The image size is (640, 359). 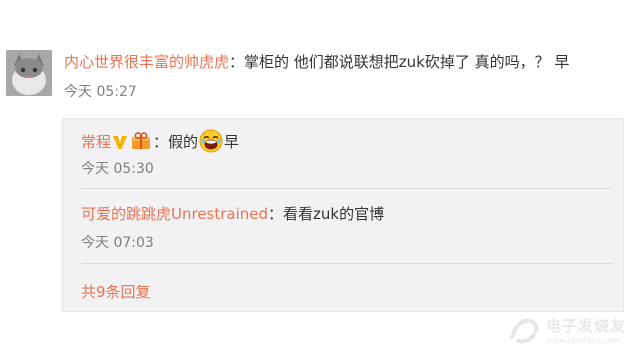 What do you see at coordinates (116, 292) in the screenshot?
I see `more-replies-link: 共9条回复` at bounding box center [116, 292].